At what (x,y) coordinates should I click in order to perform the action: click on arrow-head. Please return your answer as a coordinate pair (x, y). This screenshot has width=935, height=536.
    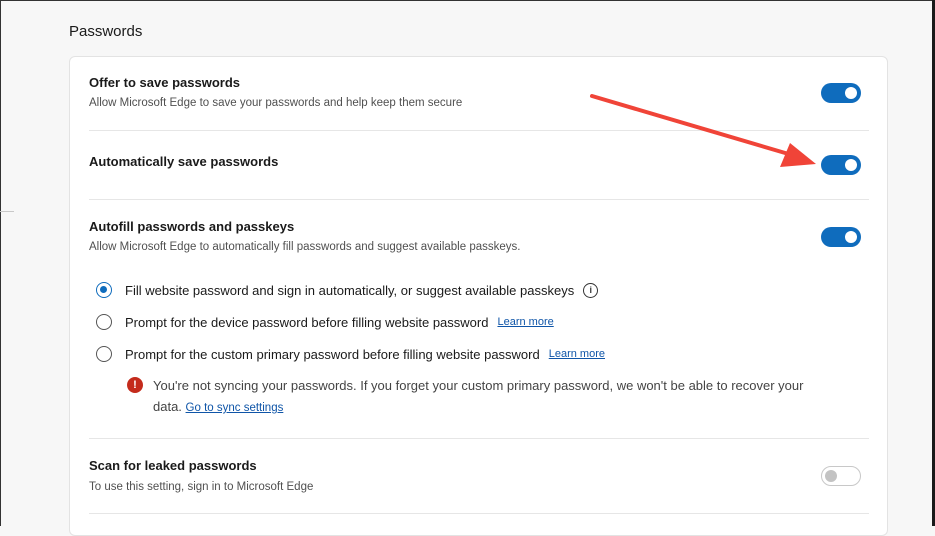
    Looking at the image, I should click on (798, 155).